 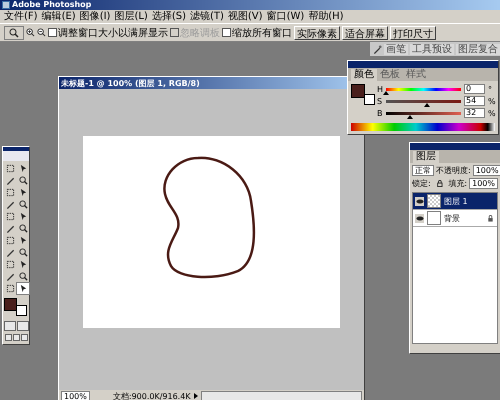 I want to click on palette-tab: 样式, so click(x=416, y=75).